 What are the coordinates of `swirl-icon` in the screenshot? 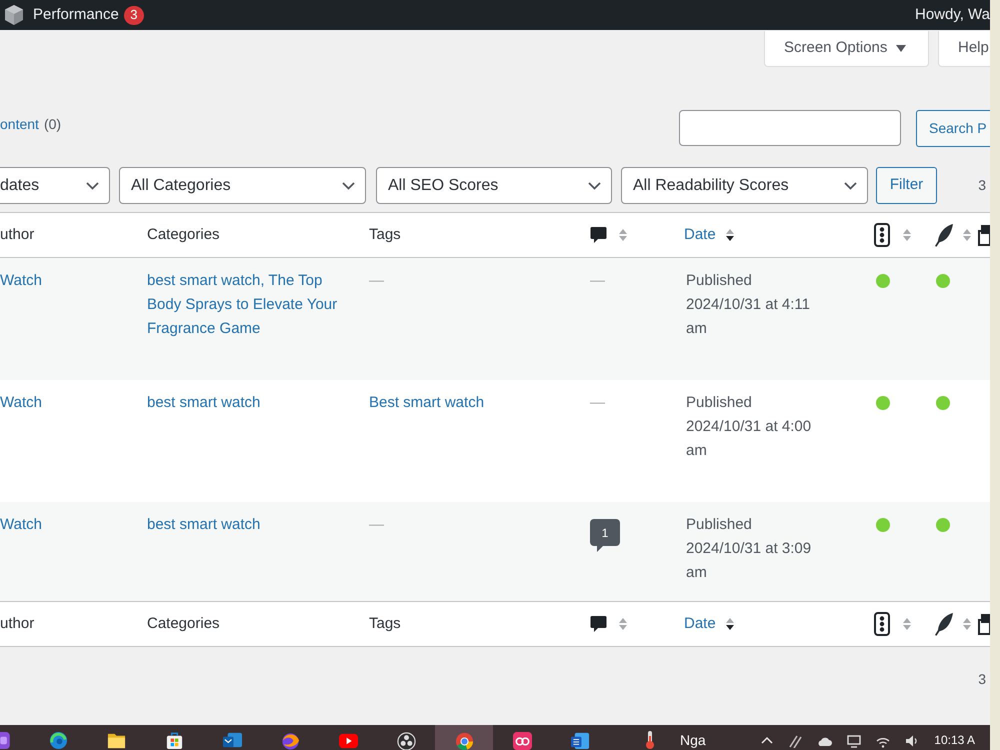 It's located at (58, 740).